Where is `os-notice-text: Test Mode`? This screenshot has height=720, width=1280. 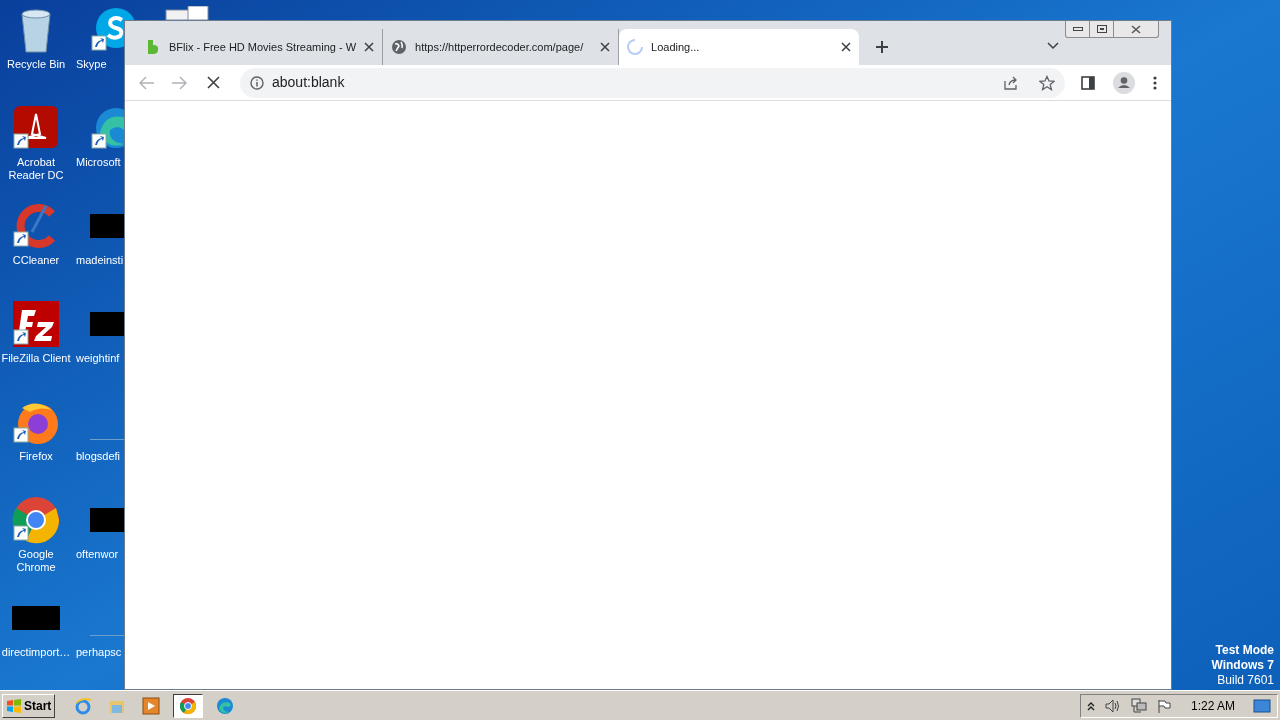 os-notice-text: Test Mode is located at coordinates (1244, 650).